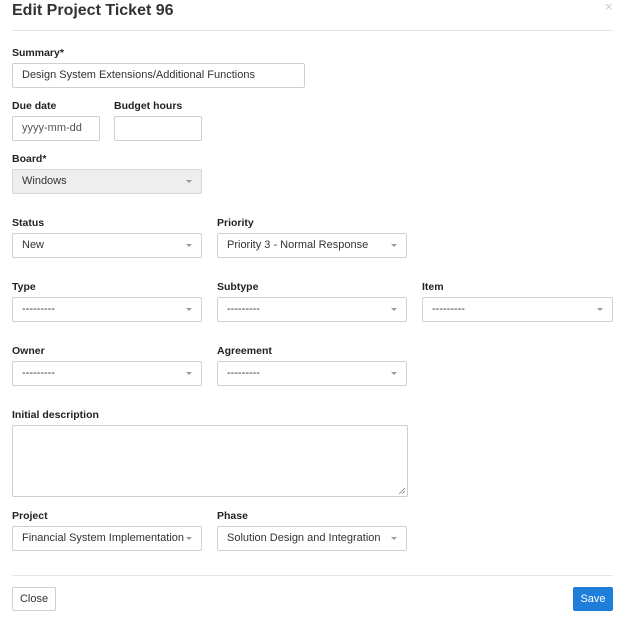  Describe the element at coordinates (107, 181) in the screenshot. I see `board-select: Windows` at that location.